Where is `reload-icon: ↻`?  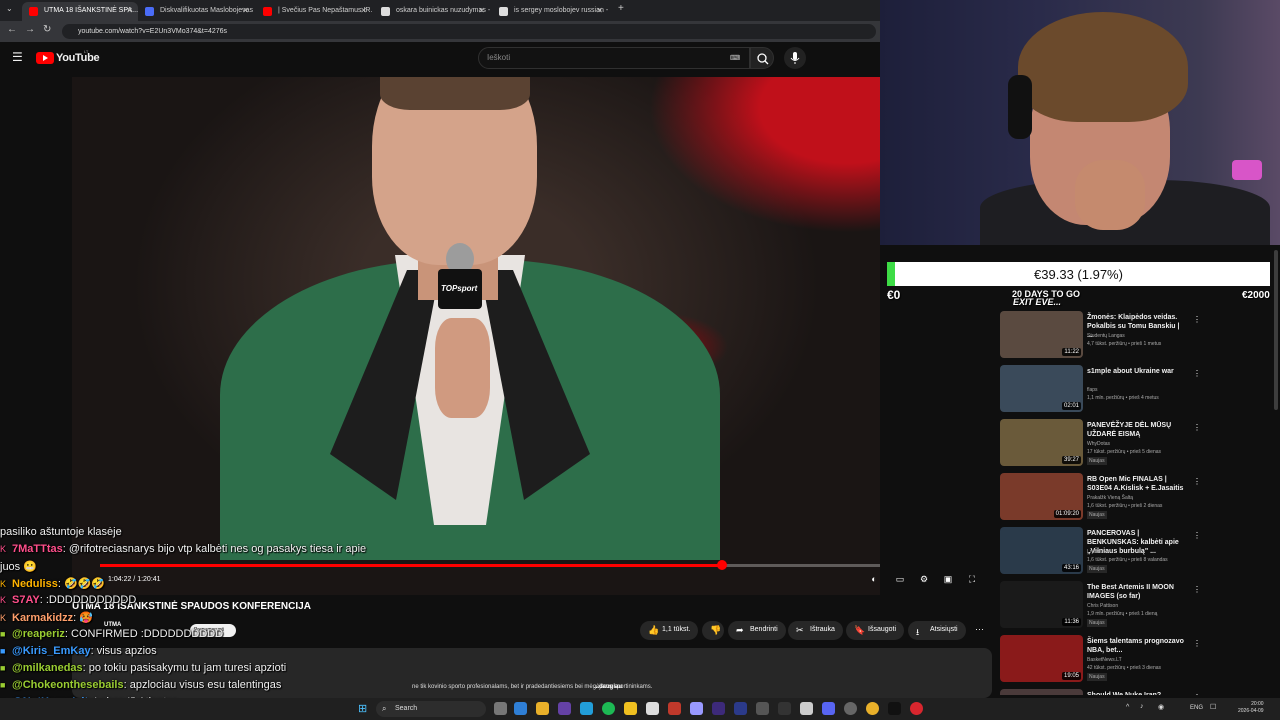
reload-icon: ↻ is located at coordinates (47, 29).